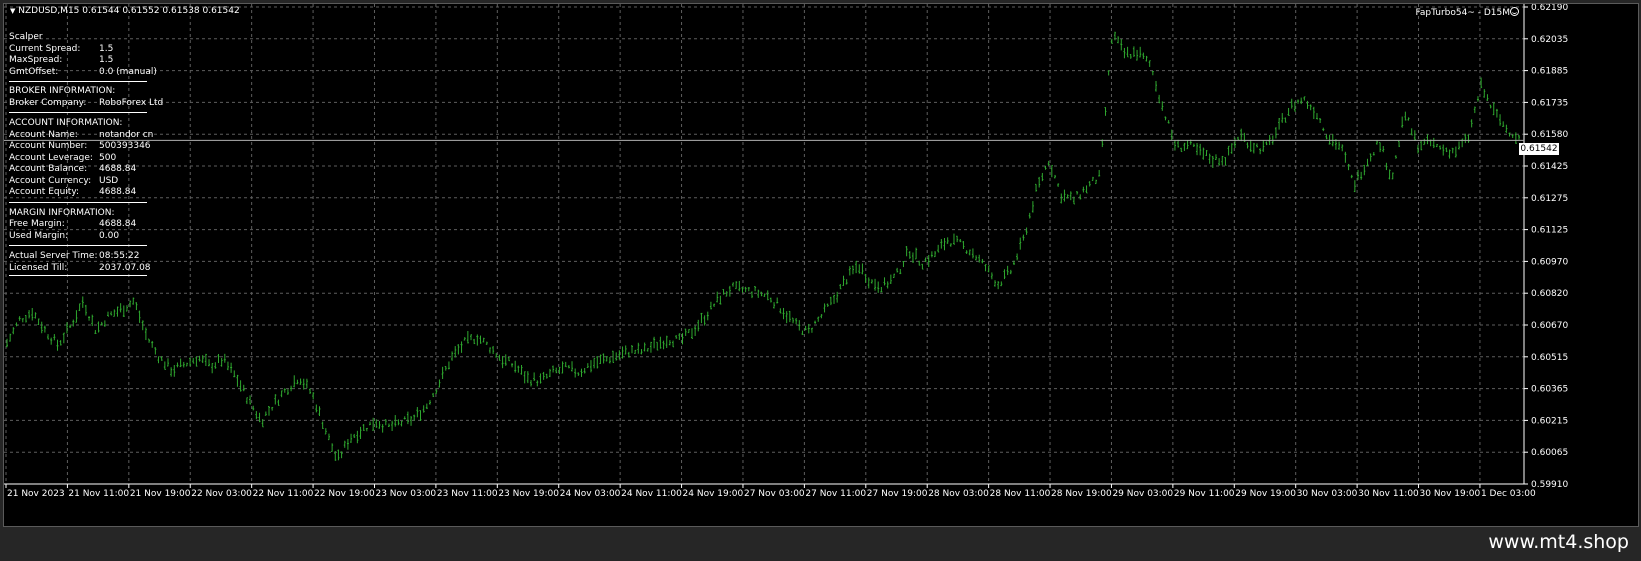  I want to click on account-header: ACCOUNT INFORMATION:, so click(66, 123).